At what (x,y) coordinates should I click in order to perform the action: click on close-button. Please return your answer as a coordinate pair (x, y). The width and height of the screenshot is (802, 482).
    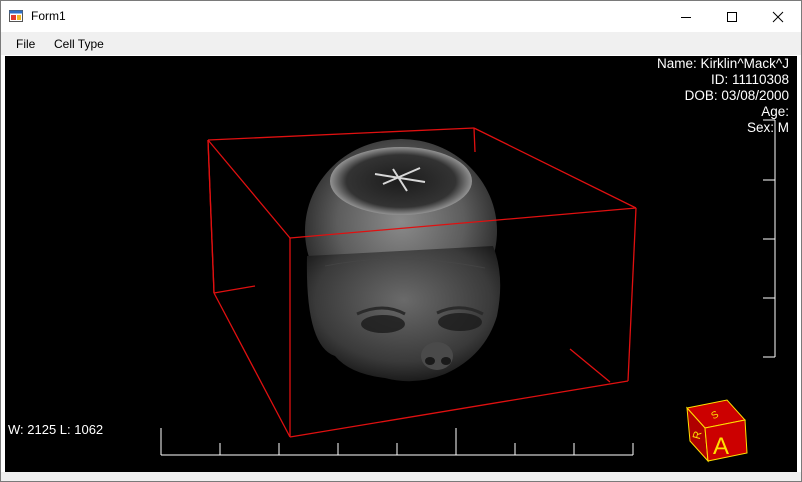
    Looking at the image, I should click on (778, 16).